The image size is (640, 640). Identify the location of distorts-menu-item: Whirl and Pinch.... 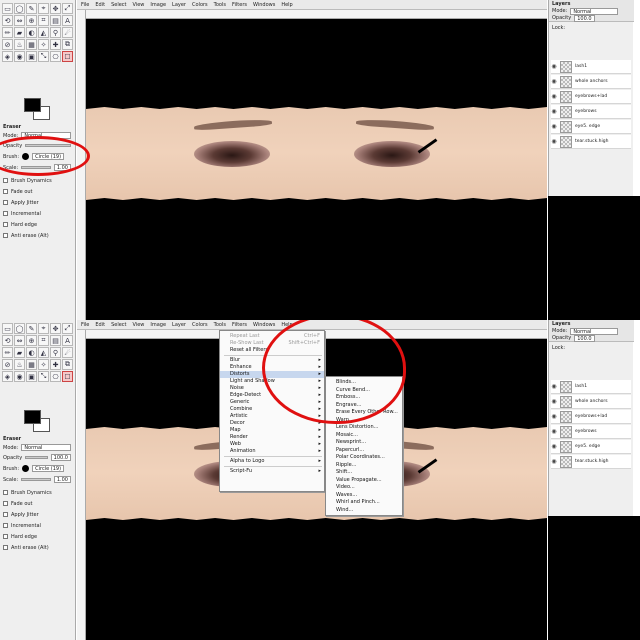
(364, 502).